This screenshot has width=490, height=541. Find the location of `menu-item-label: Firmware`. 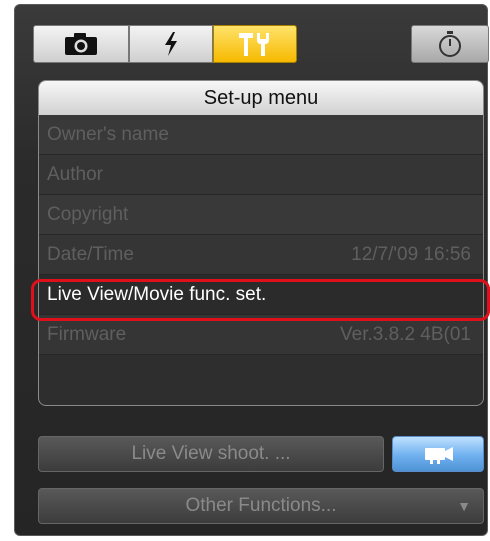

menu-item-label: Firmware is located at coordinates (87, 334).